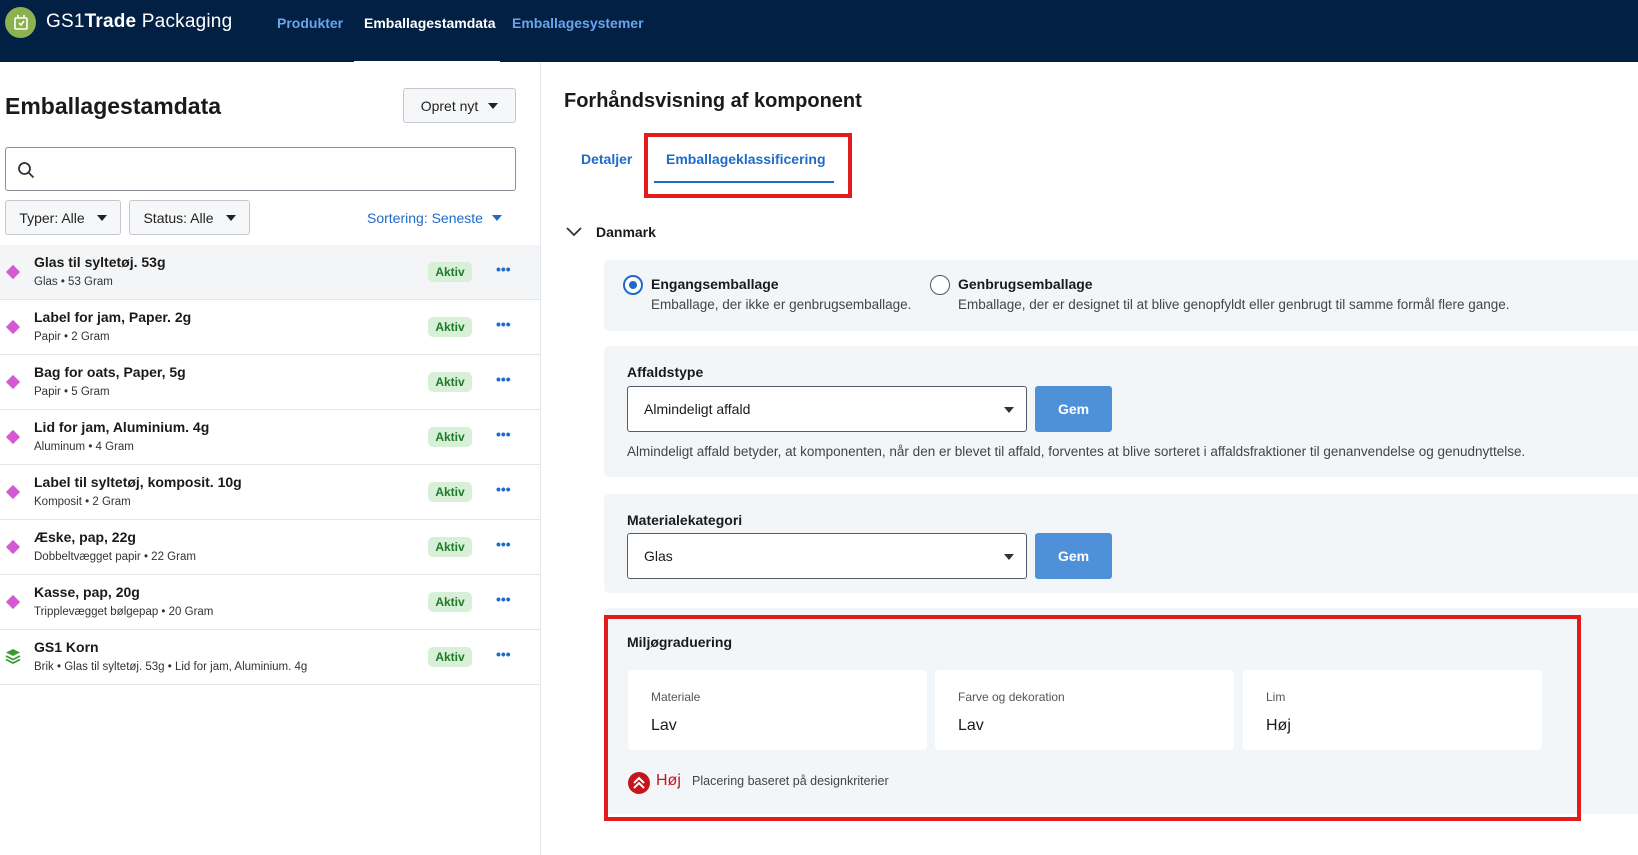 The height and width of the screenshot is (855, 1638). Describe the element at coordinates (260, 169) in the screenshot. I see `search-input` at that location.